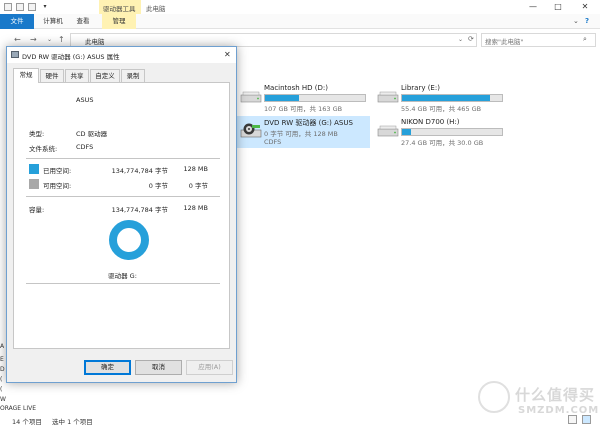 This screenshot has height=431, width=600. What do you see at coordinates (71, 57) in the screenshot?
I see `dialog-title: DVD RW 驱动器 (G:) ASUS 属性` at bounding box center [71, 57].